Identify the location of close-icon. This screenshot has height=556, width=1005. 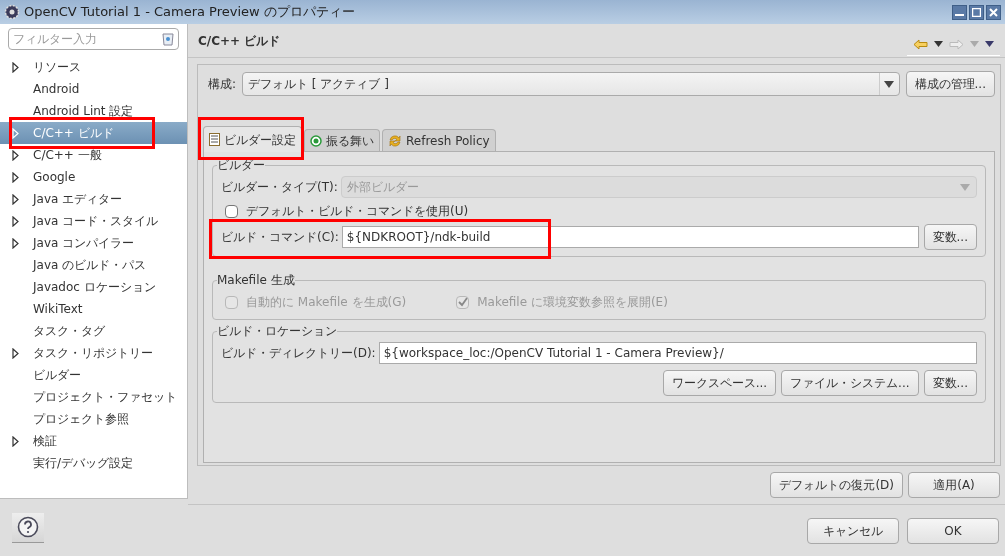
(993, 12).